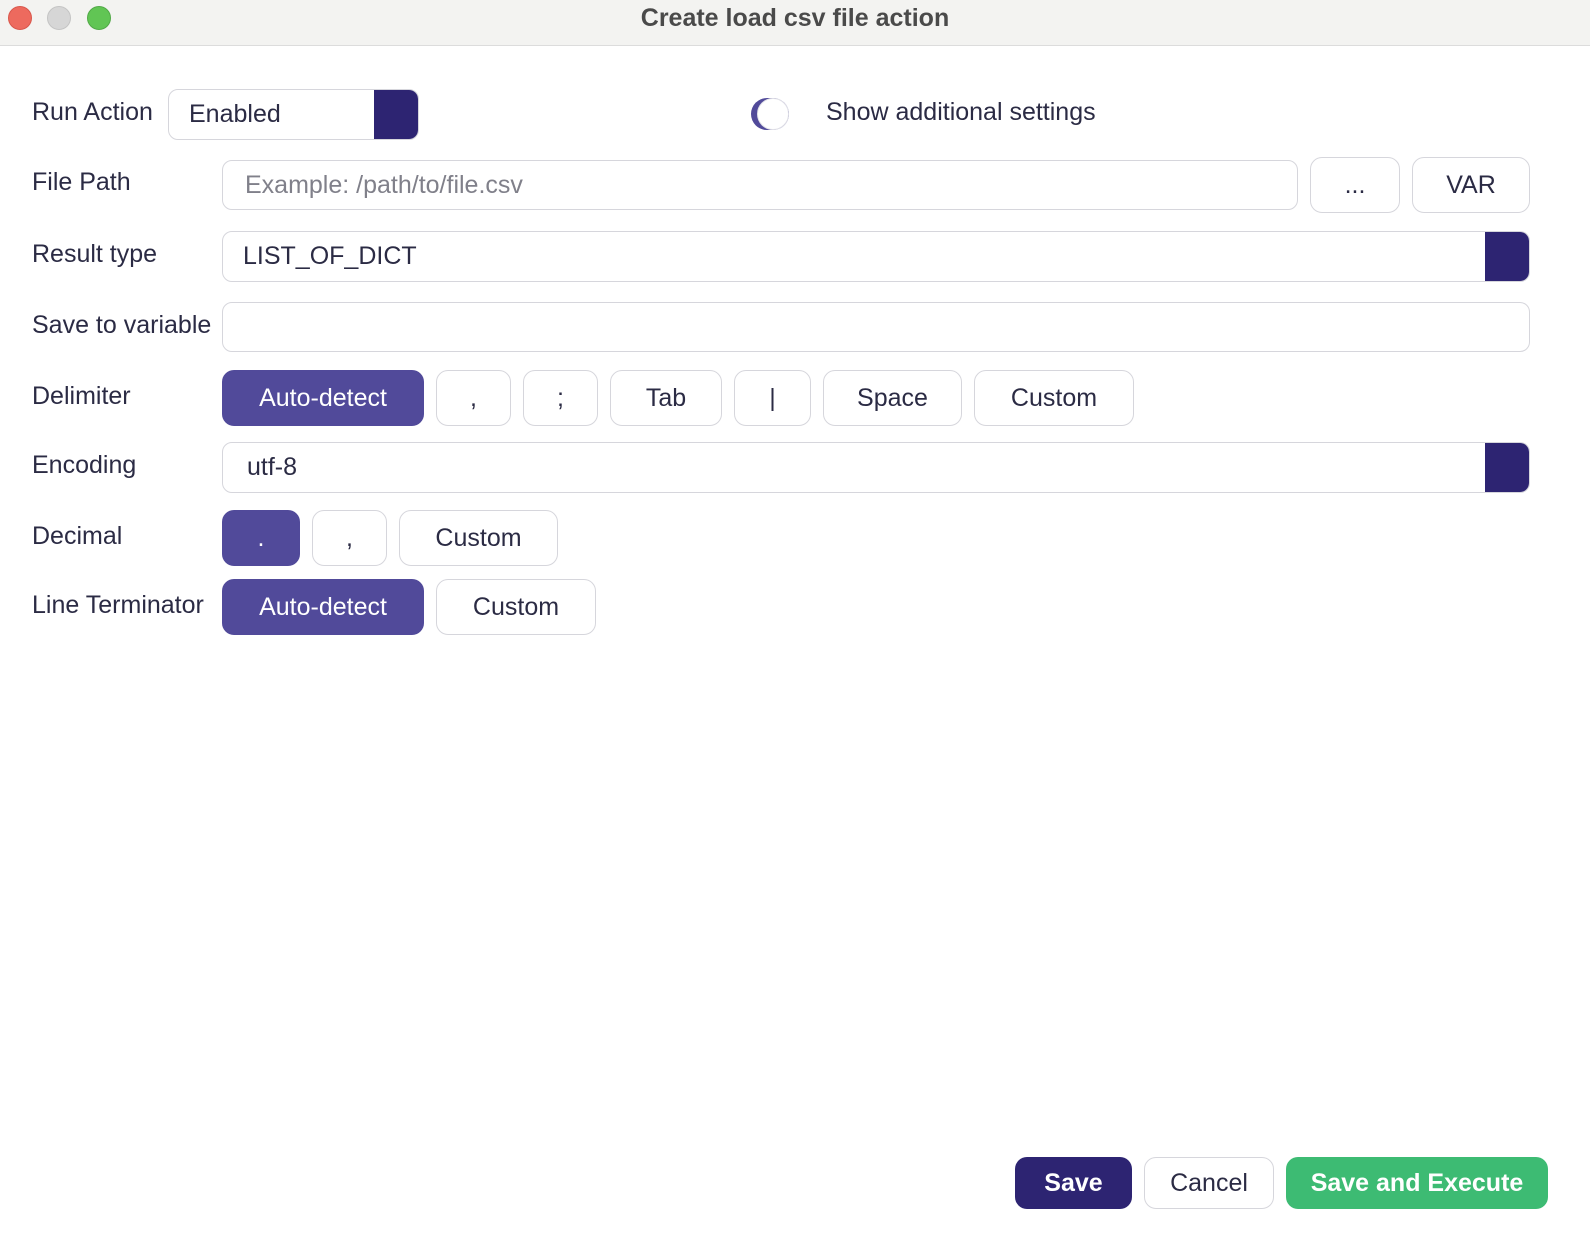 The image size is (1590, 1242). I want to click on save-to-variable-input, so click(876, 327).